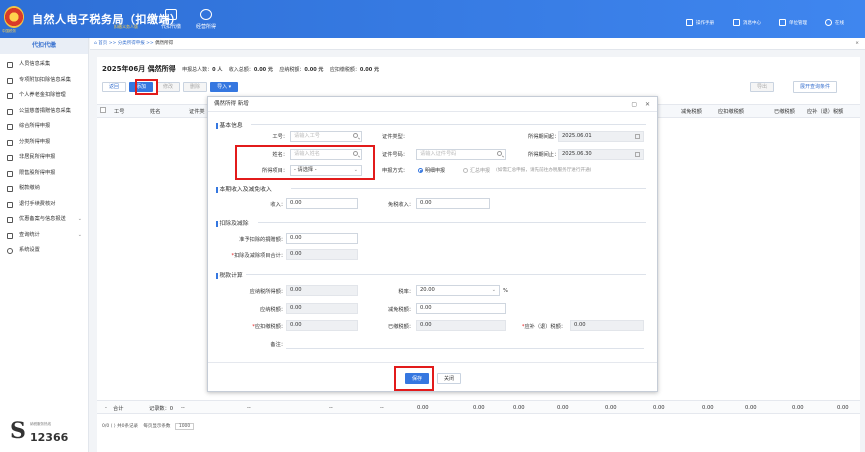 This screenshot has width=865, height=452. I want to click on import-button: 导入 ▾, so click(224, 87).